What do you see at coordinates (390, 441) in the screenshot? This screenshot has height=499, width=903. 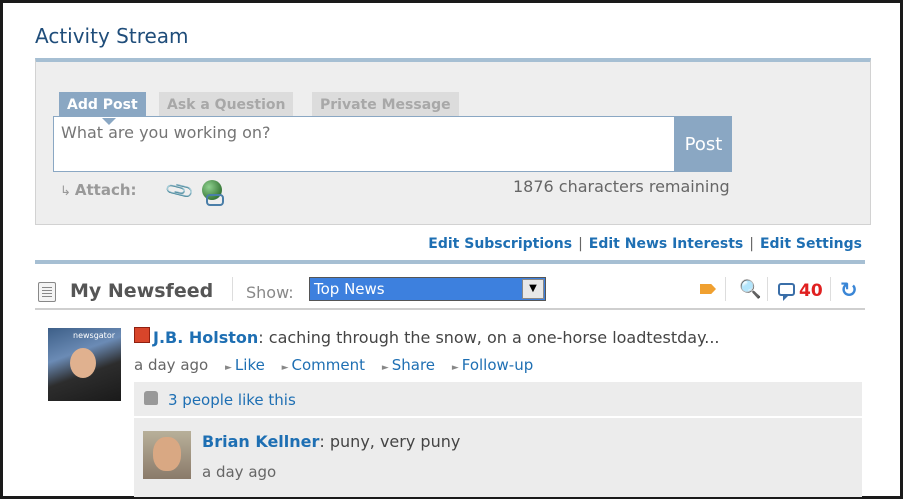 I see `comment-body: : puny, very puny` at bounding box center [390, 441].